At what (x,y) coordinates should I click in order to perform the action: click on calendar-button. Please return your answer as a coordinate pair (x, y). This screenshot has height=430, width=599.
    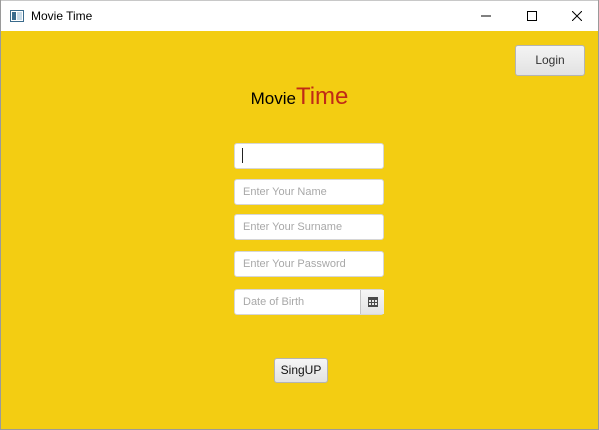
    Looking at the image, I should click on (372, 302).